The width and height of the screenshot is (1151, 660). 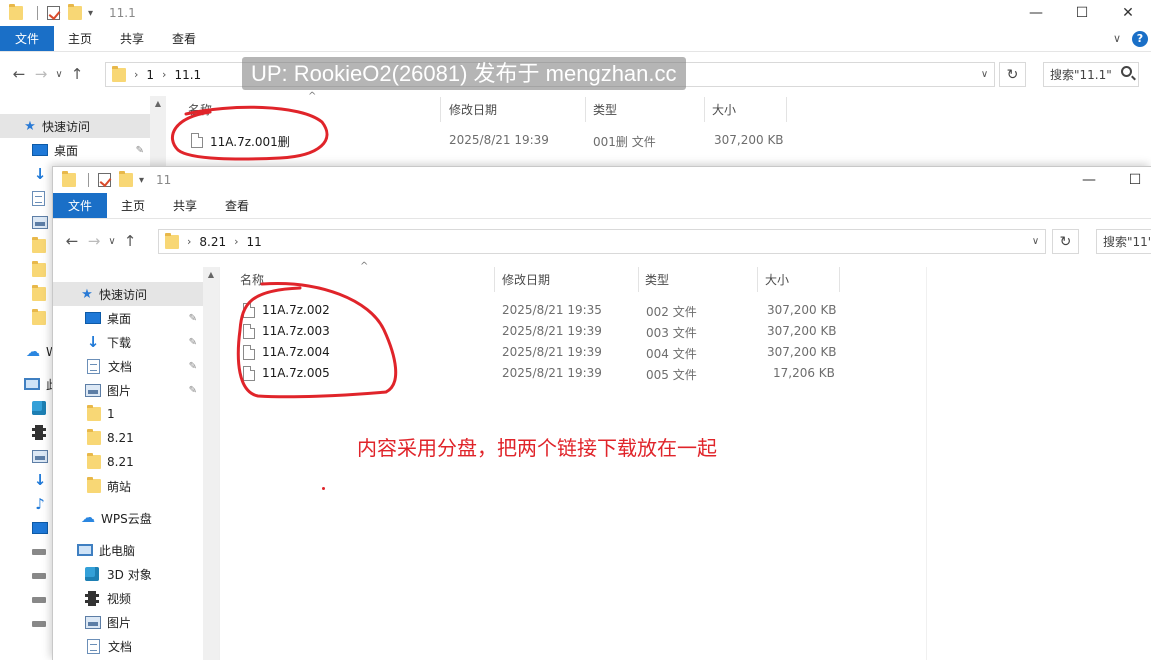 What do you see at coordinates (128, 486) in the screenshot?
I see `sidebar-item-folder-mengzhan: 萌站` at bounding box center [128, 486].